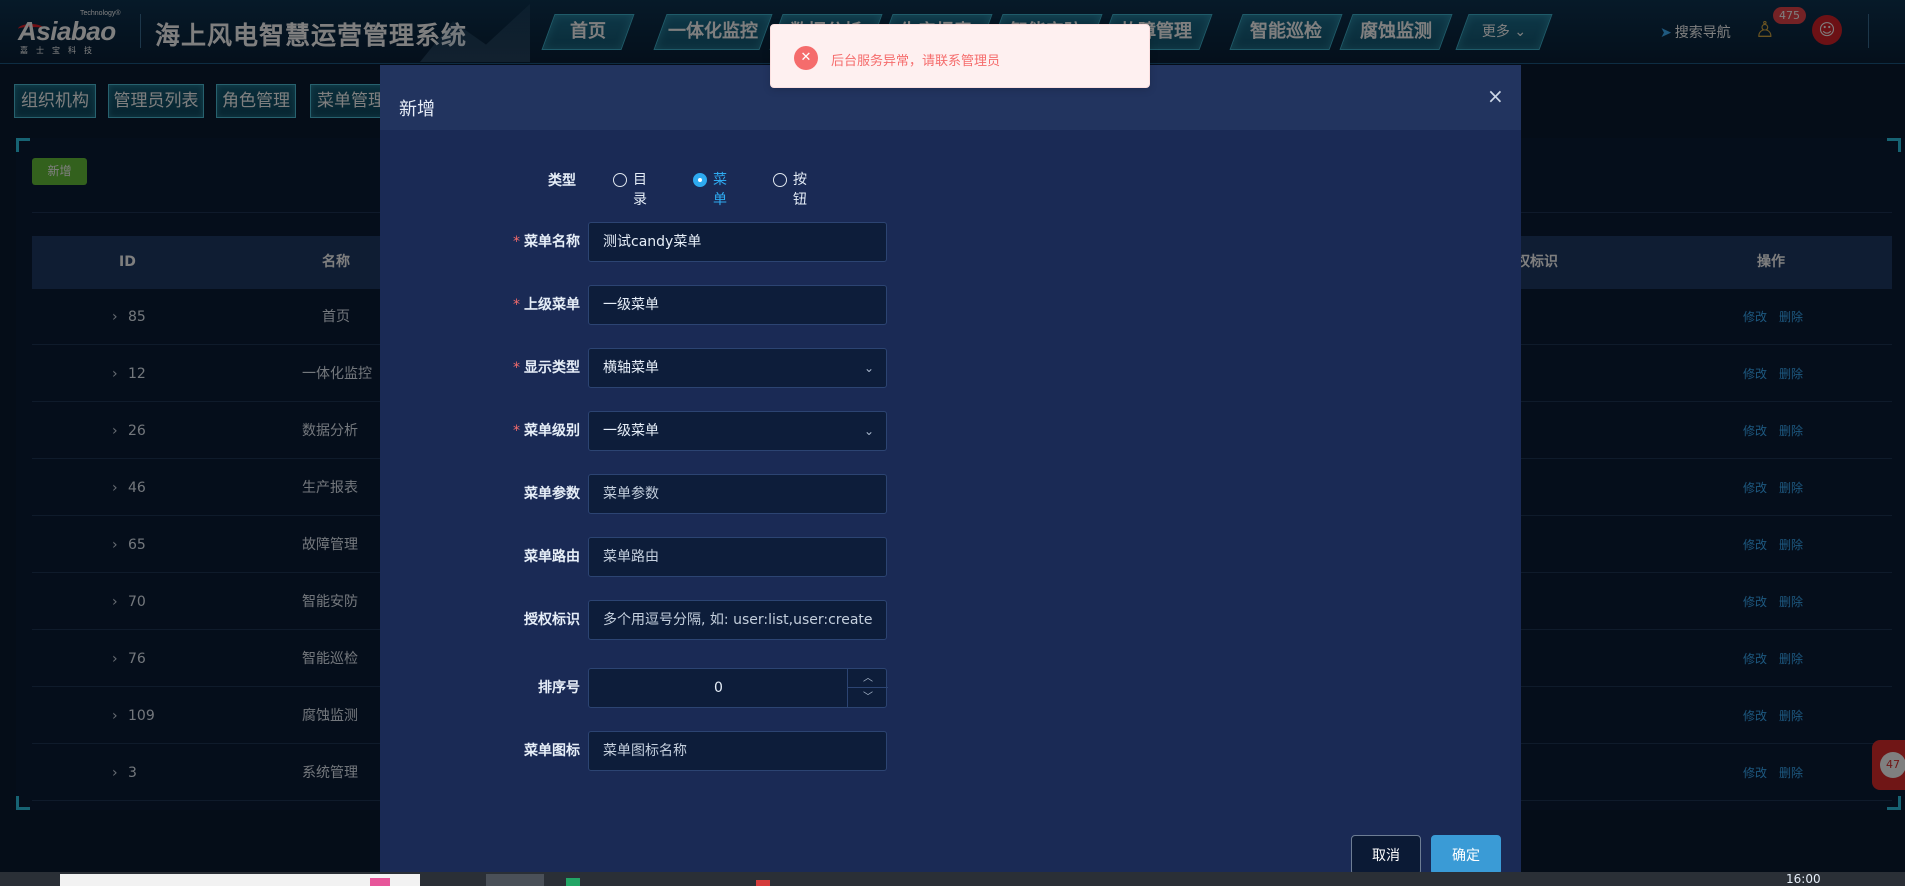 The image size is (1905, 886). Describe the element at coordinates (737, 242) in the screenshot. I see `menu-name-input: 测试candy菜单` at that location.